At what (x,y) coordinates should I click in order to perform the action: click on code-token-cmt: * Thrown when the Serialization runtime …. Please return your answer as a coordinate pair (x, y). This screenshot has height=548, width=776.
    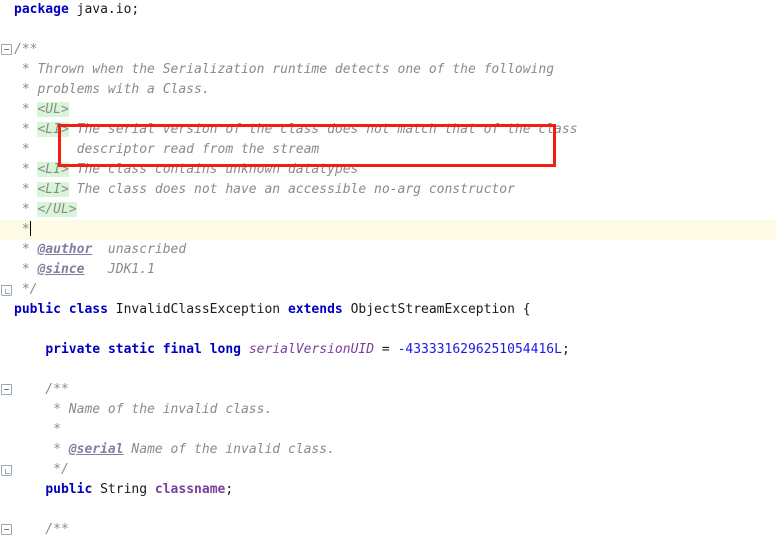
    Looking at the image, I should click on (284, 69).